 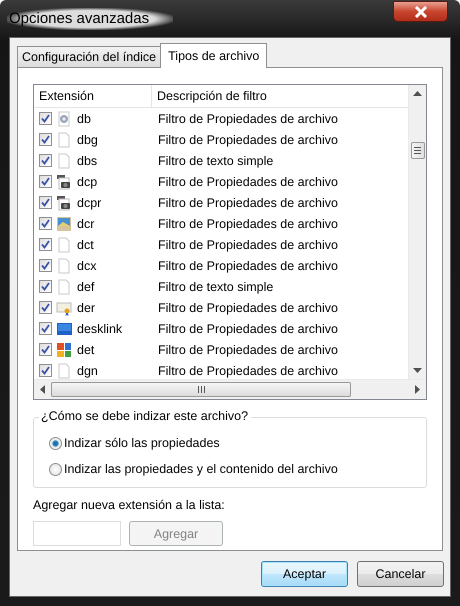 What do you see at coordinates (89, 203) in the screenshot?
I see `table-cell: dcpr` at bounding box center [89, 203].